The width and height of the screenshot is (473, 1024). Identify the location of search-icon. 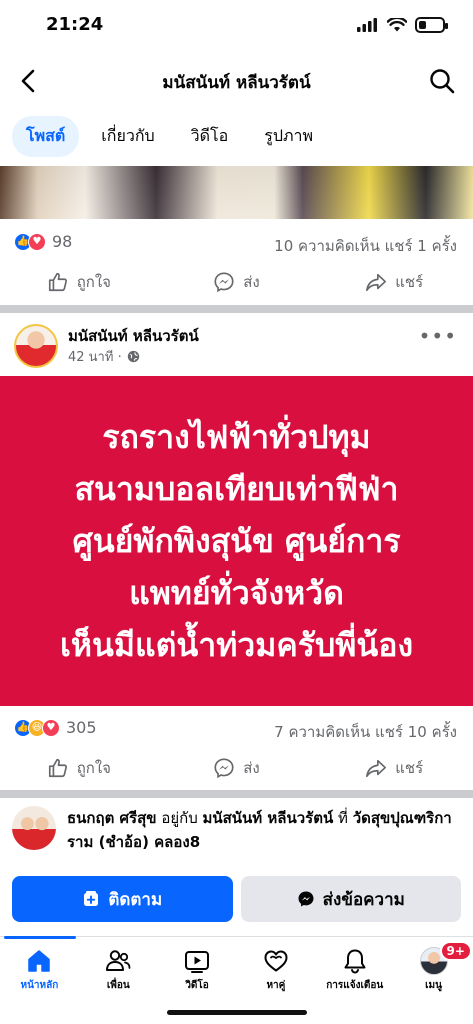
(442, 81).